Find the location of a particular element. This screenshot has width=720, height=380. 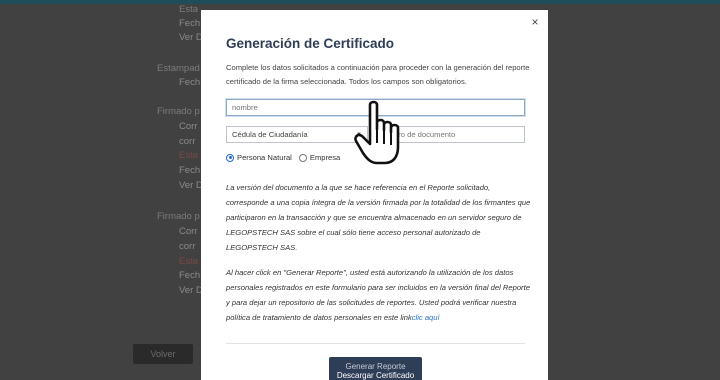

radio-persona-natural: Persona Natural is located at coordinates (259, 157).